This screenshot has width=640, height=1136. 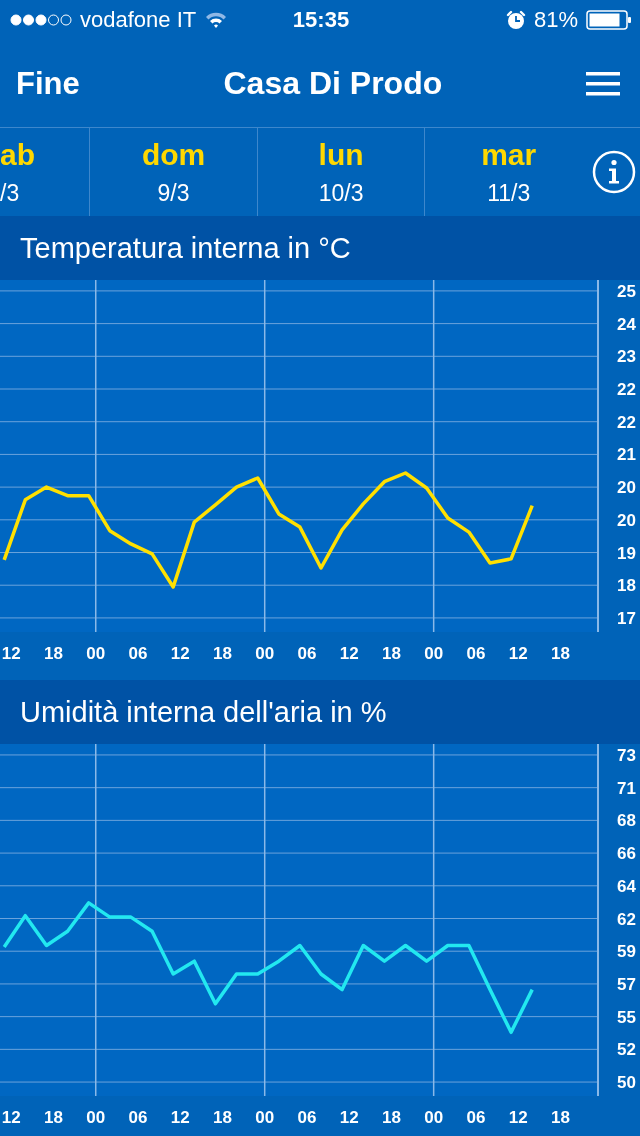 I want to click on day-date: 9/3, so click(x=173, y=193).